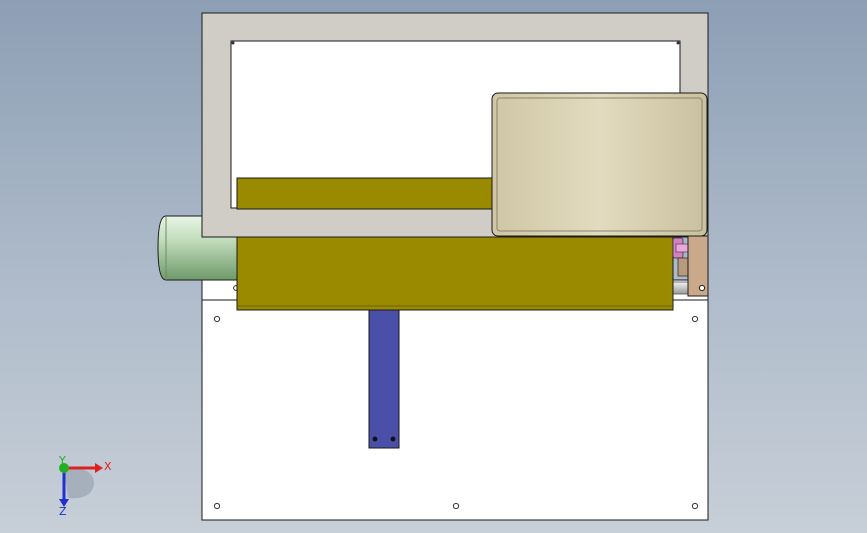  What do you see at coordinates (99, 468) in the screenshot?
I see `x-axis-arrow` at bounding box center [99, 468].